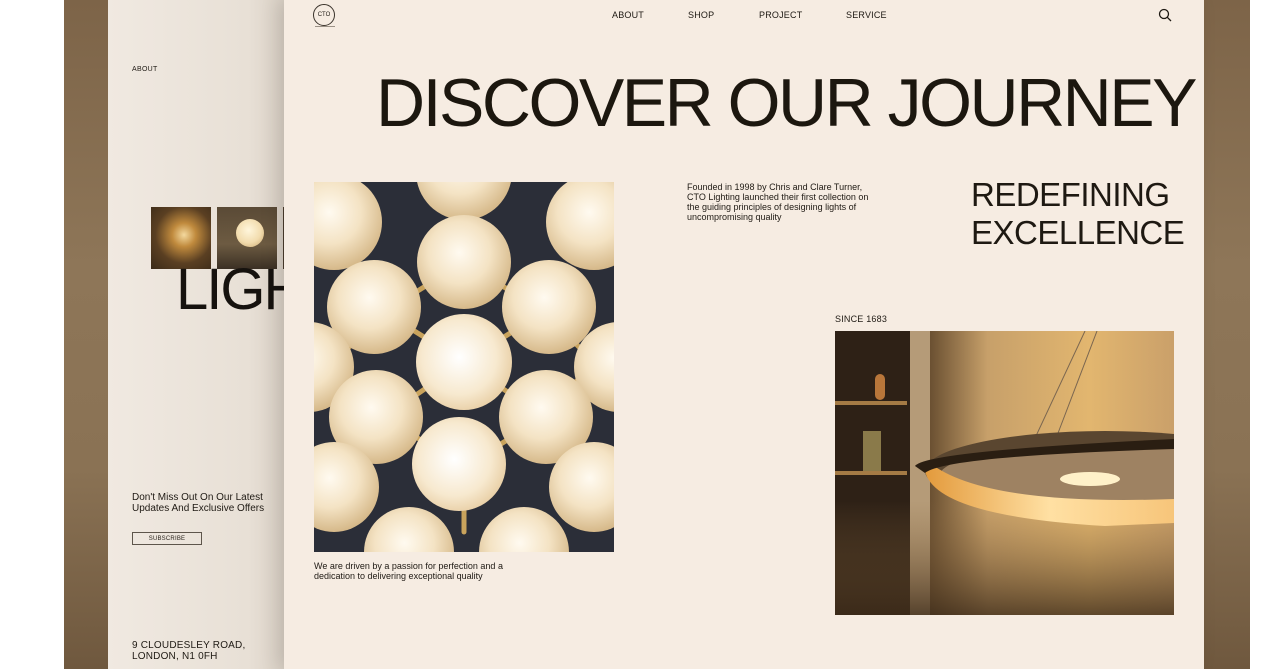 This screenshot has width=1280, height=669. I want to click on nav-about: ABOUT, so click(628, 15).